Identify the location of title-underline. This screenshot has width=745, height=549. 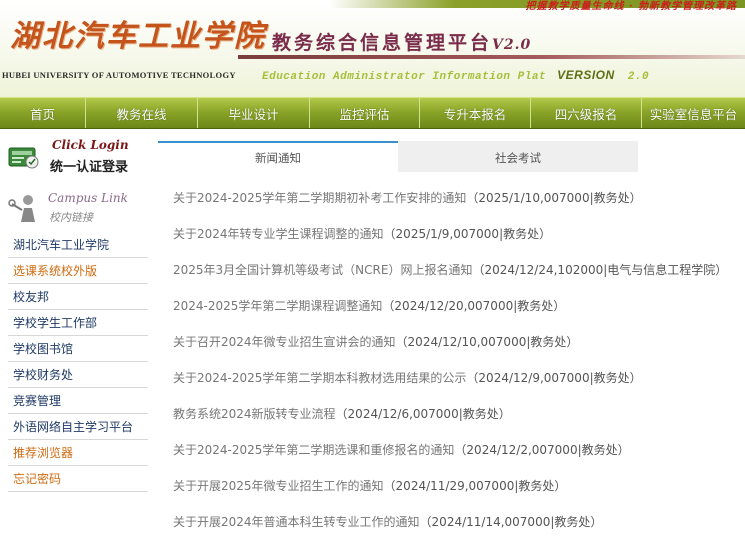
(491, 57).